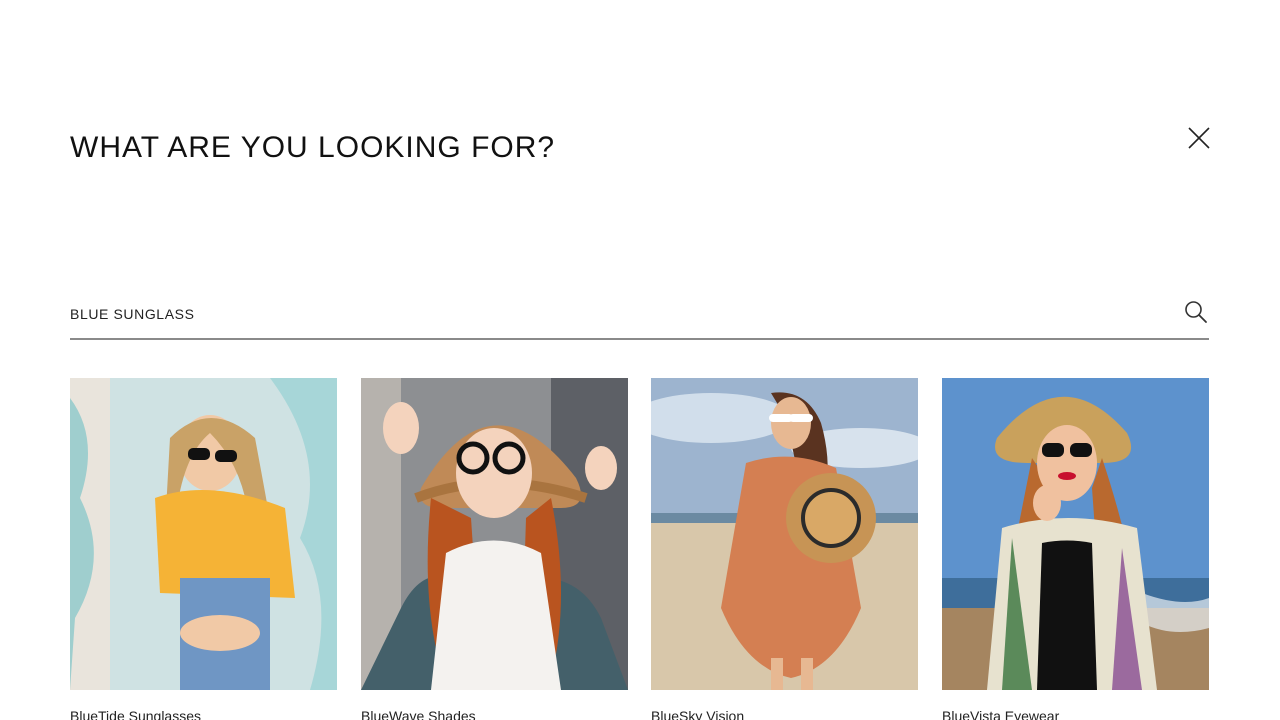  I want to click on search-button, so click(1196, 312).